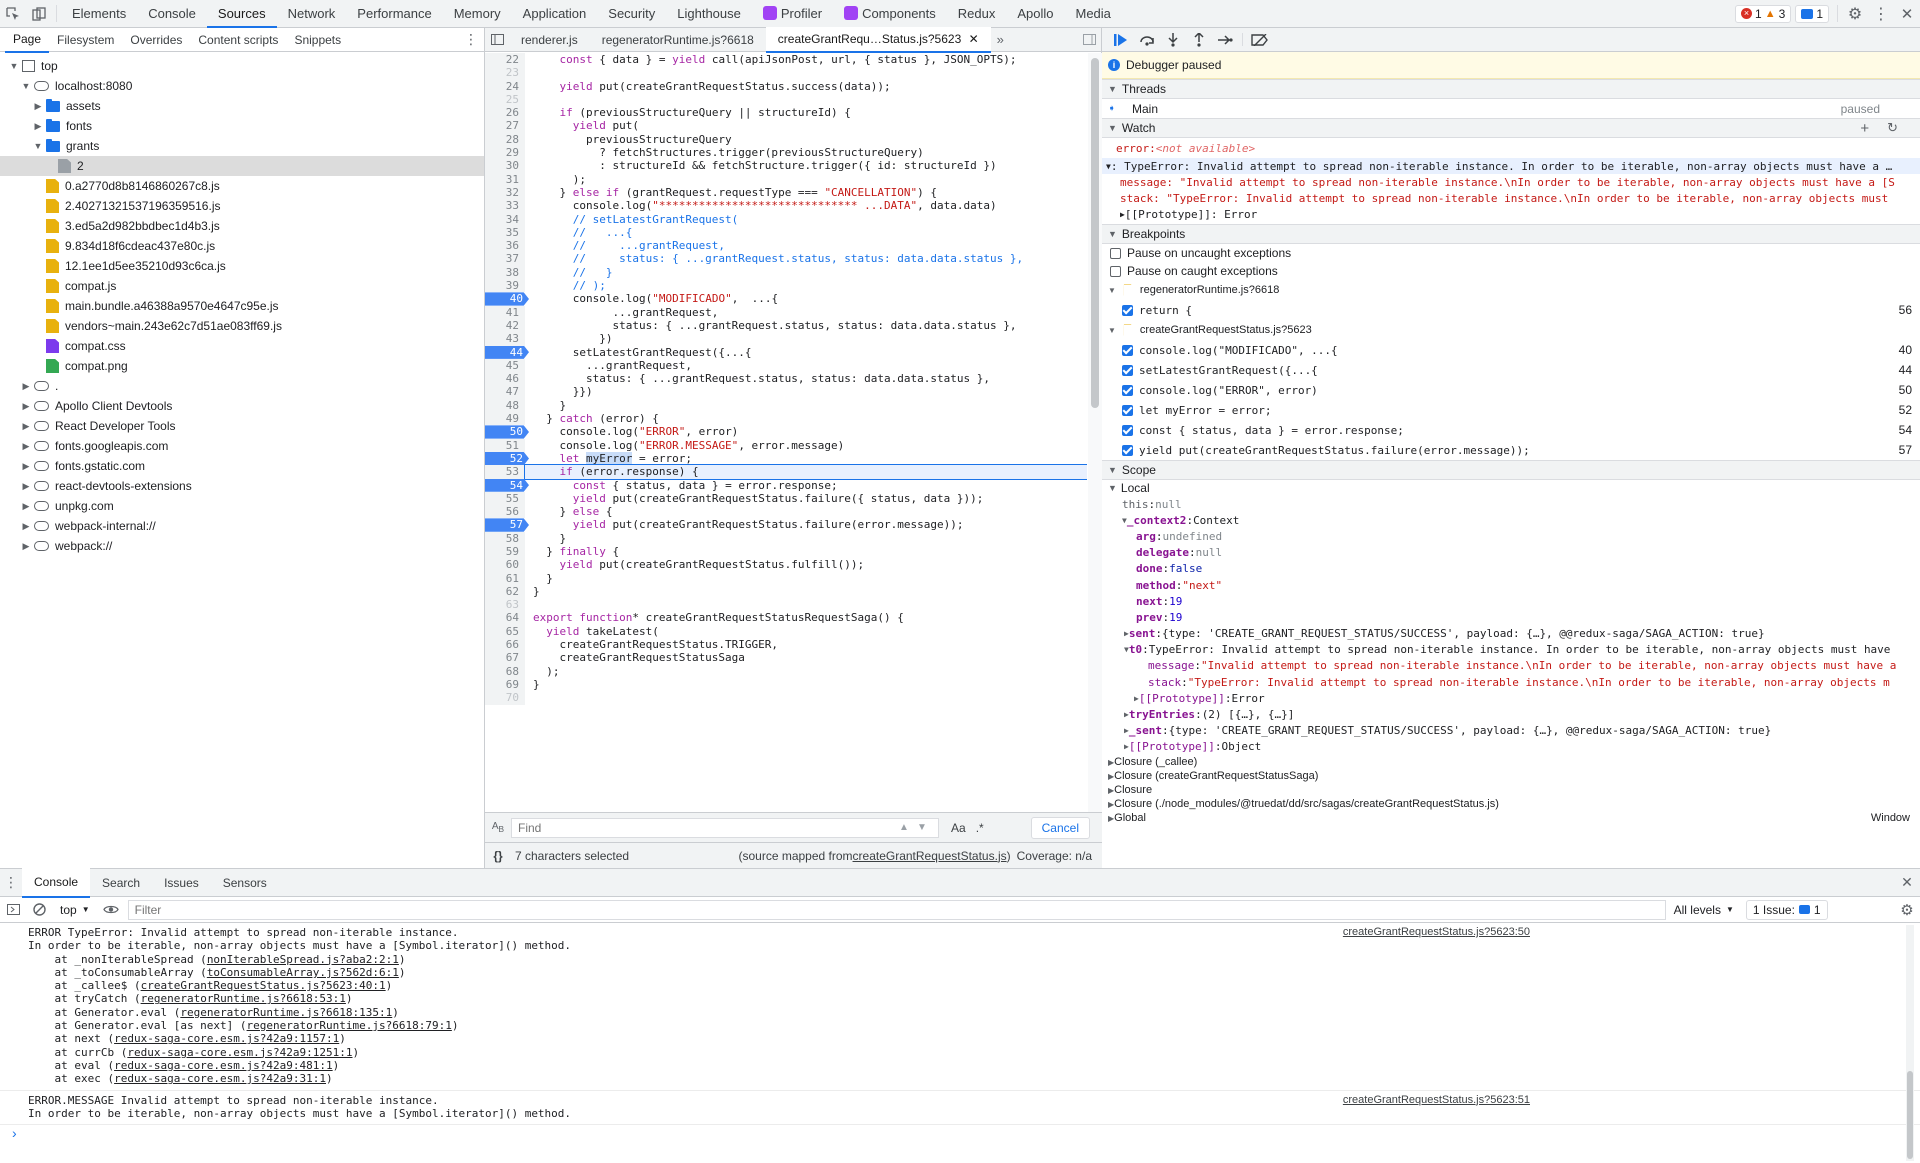  I want to click on tab-security: Security, so click(631, 14).